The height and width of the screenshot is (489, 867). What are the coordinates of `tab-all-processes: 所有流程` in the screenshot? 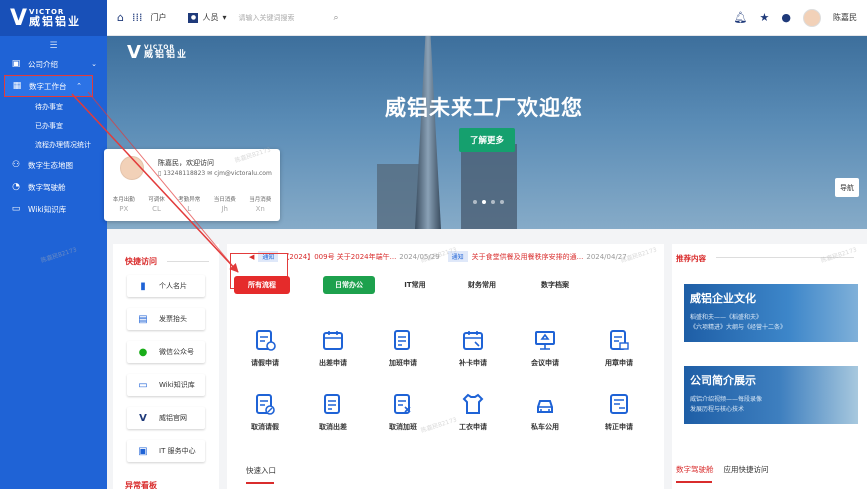 It's located at (262, 285).